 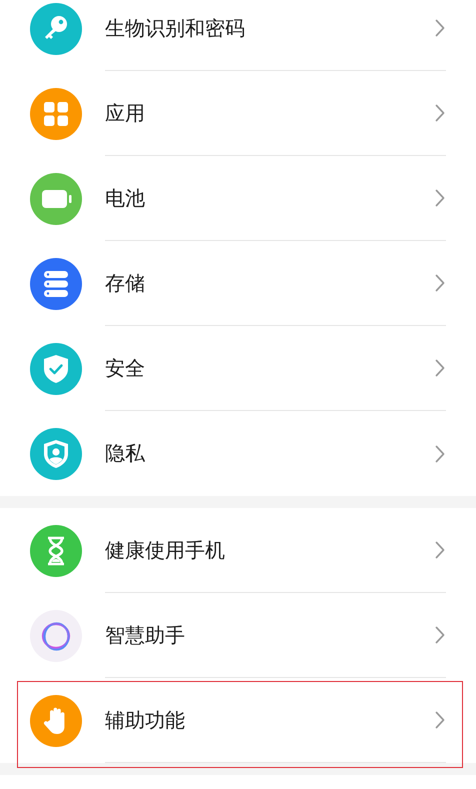 I want to click on settings-item: 健康使用手机, so click(x=238, y=550).